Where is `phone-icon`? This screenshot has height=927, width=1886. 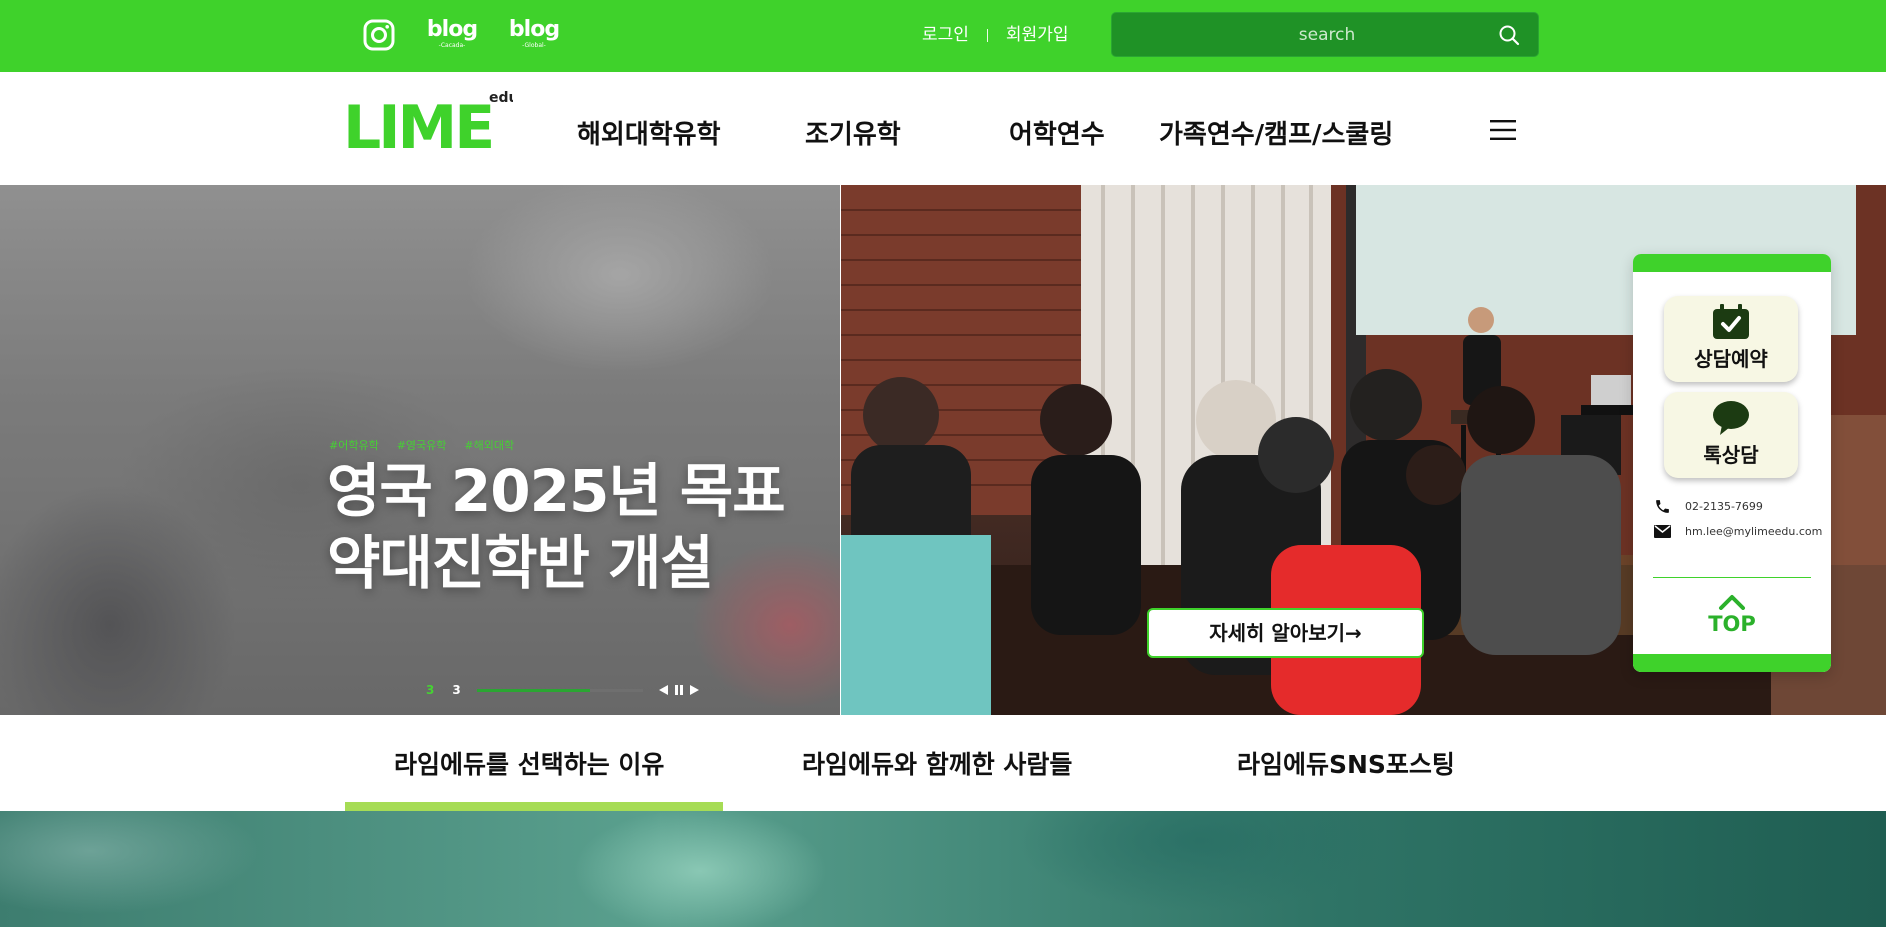
phone-icon is located at coordinates (1662, 506).